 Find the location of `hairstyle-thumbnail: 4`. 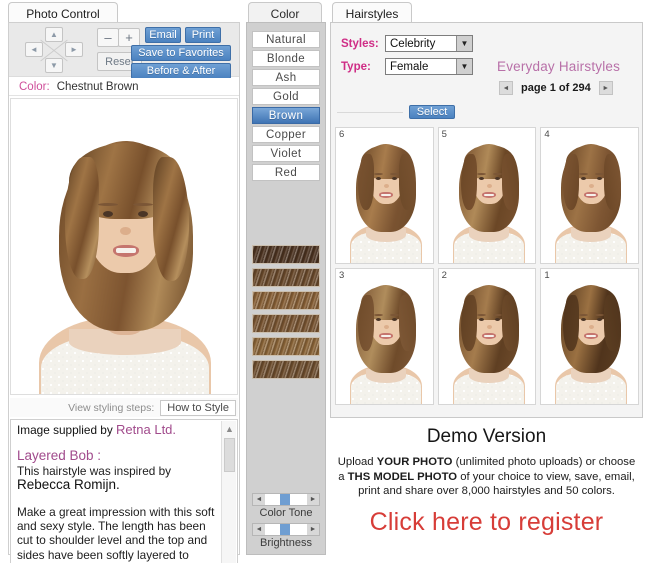

hairstyle-thumbnail: 4 is located at coordinates (589, 195).